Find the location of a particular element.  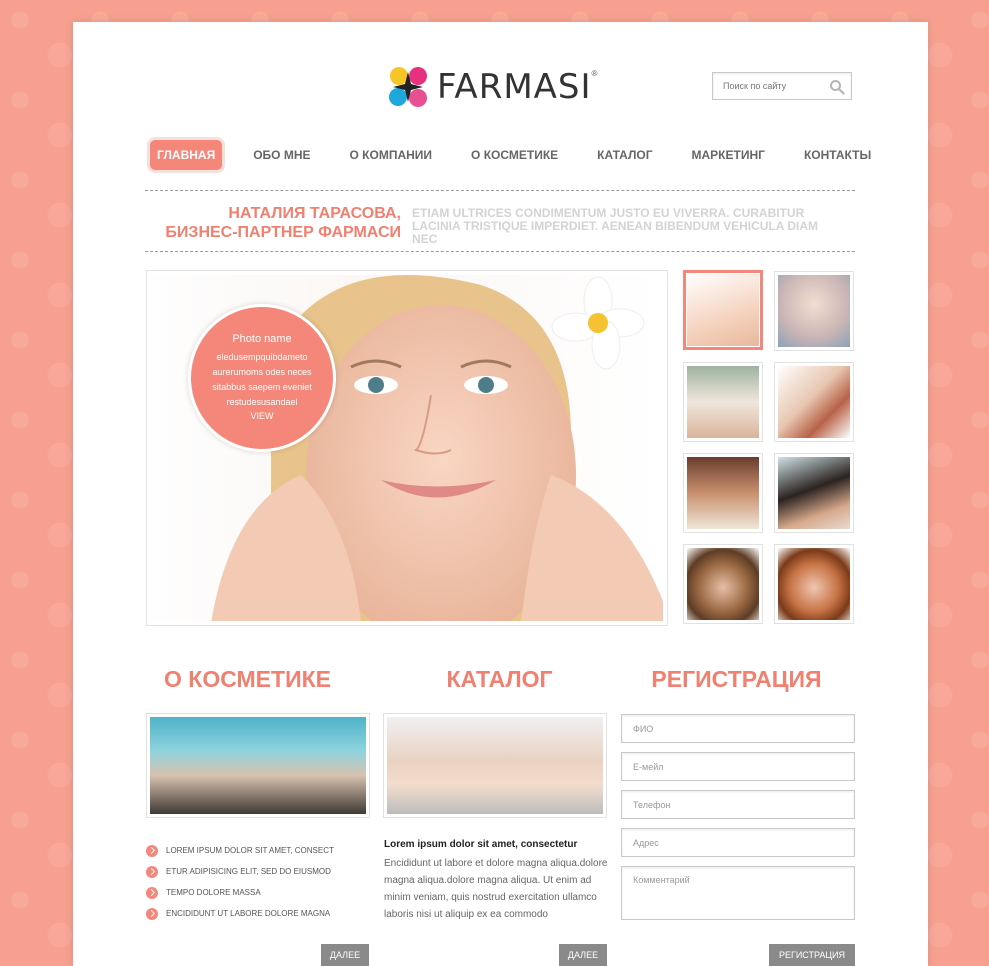

logo: FARMASI ® is located at coordinates (491, 87).